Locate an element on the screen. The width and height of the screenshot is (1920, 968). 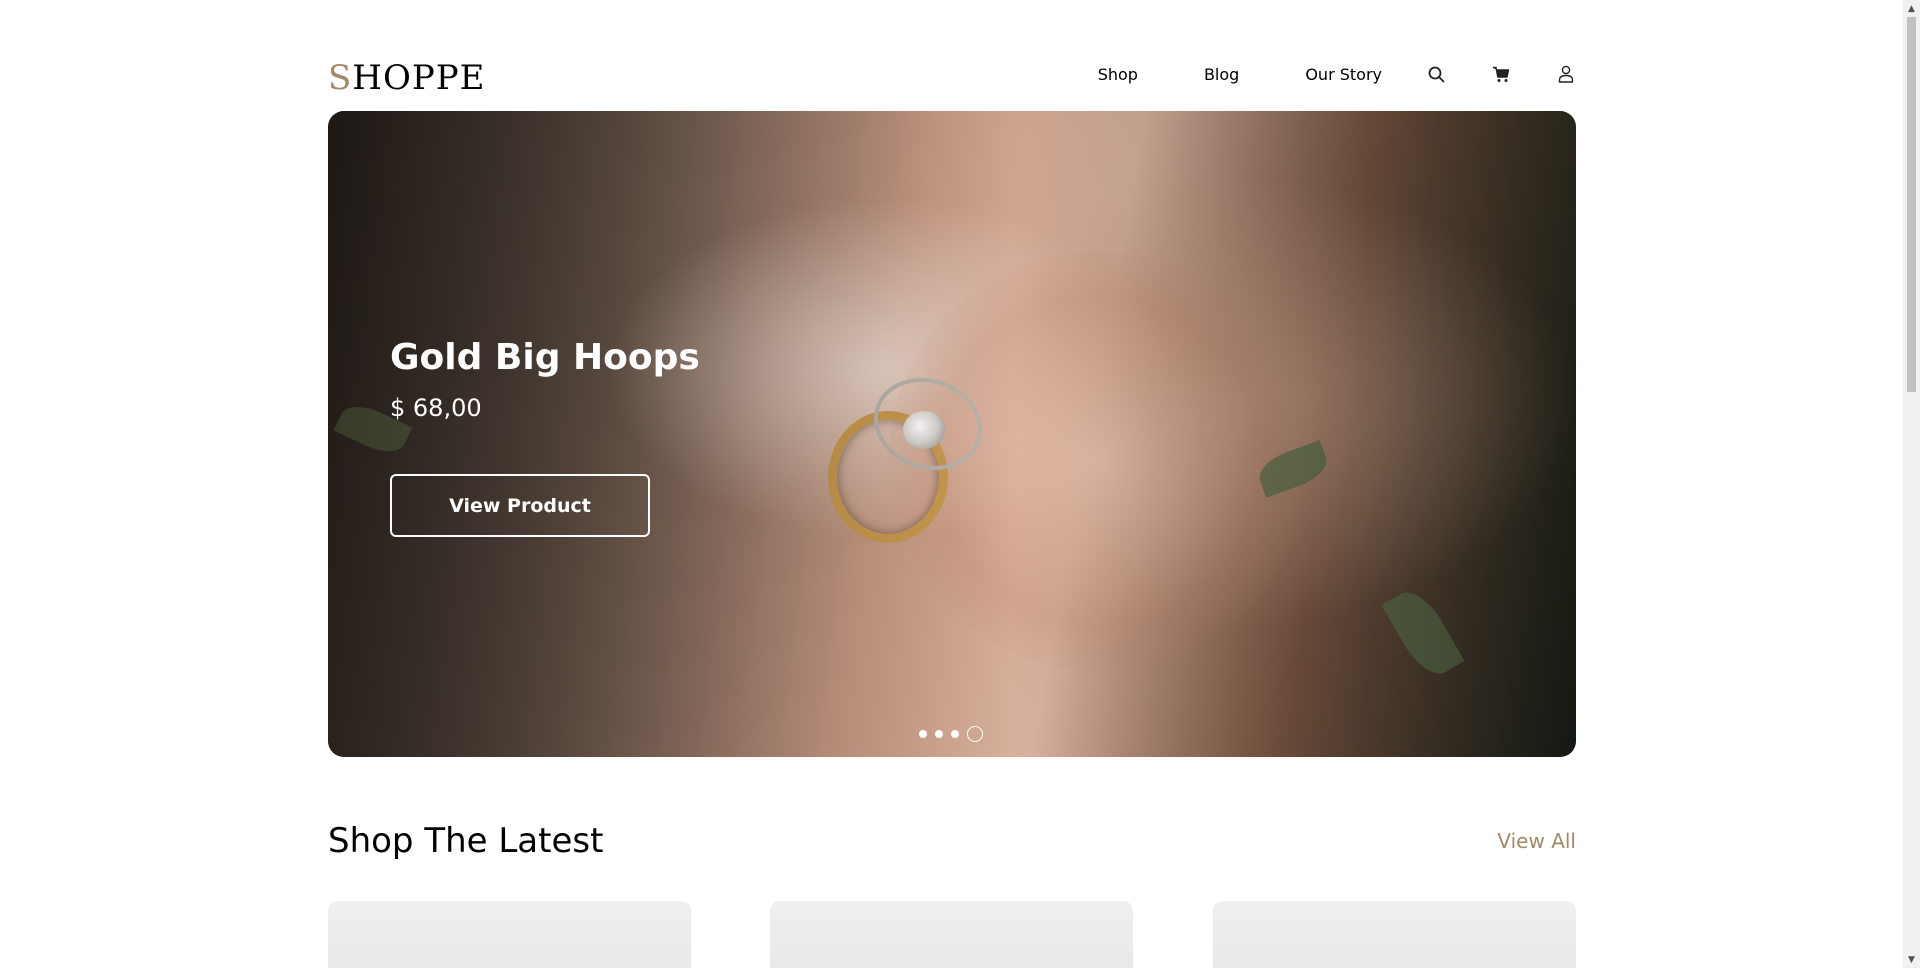
cart-icon is located at coordinates (1501, 74).